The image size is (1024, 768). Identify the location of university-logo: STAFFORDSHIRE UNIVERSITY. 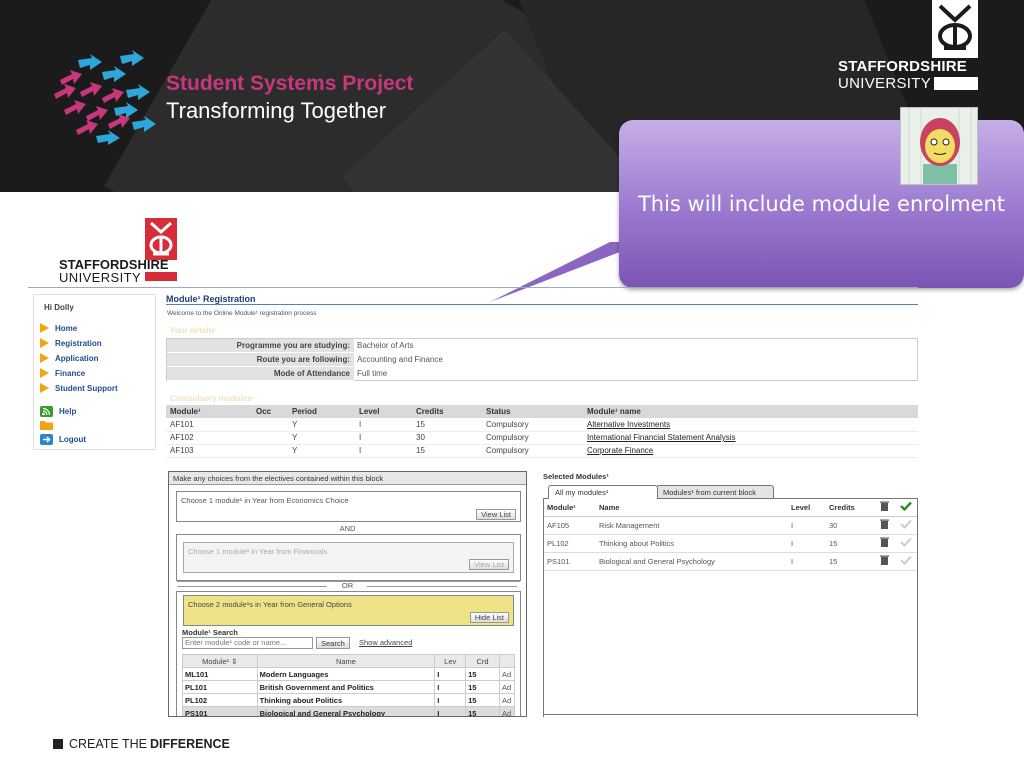
(908, 47).